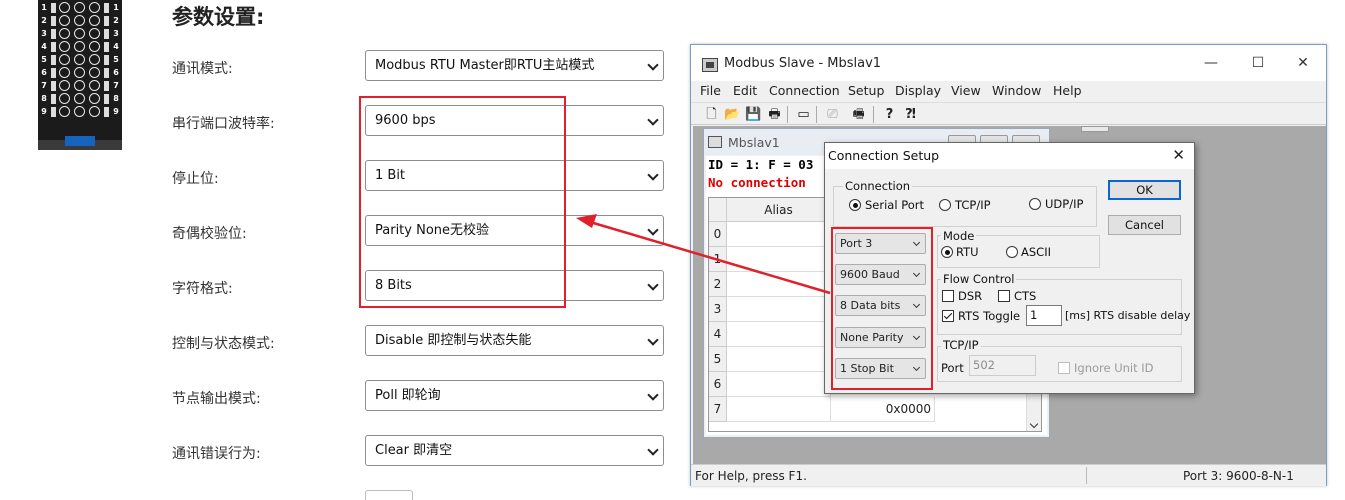 This screenshot has width=1345, height=500. I want to click on terminal-row: 22, so click(80, 20).